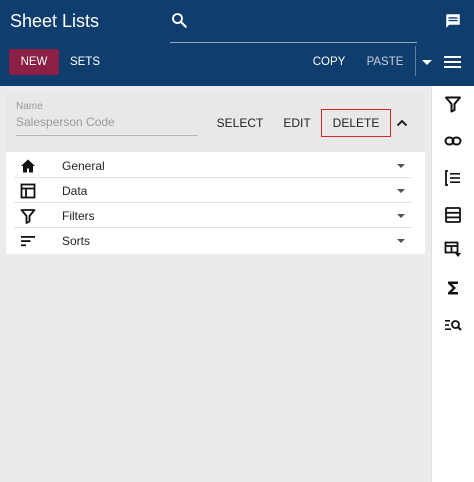 This screenshot has height=482, width=474. Describe the element at coordinates (215, 215) in the screenshot. I see `section-filters: Filters` at that location.